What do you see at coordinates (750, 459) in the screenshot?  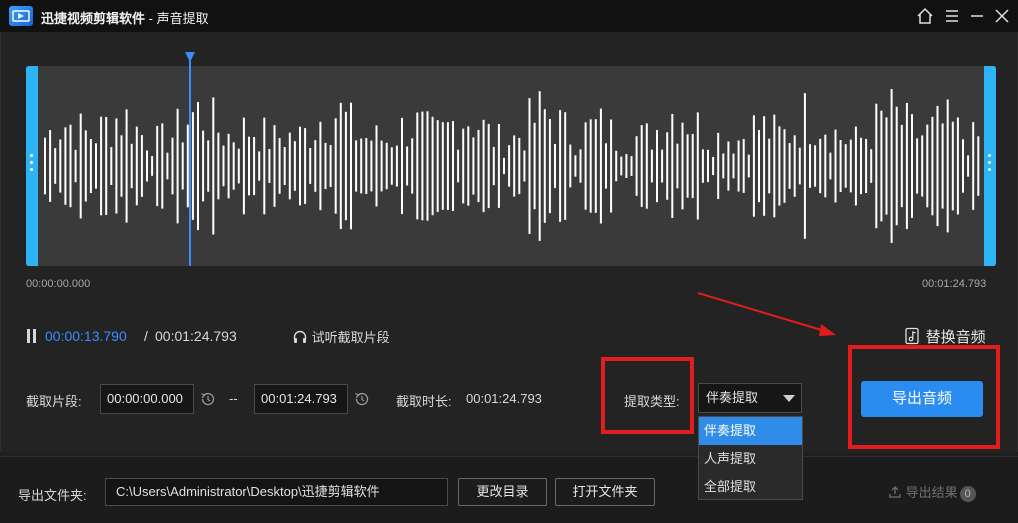 I see `option-vocals: 人声提取` at bounding box center [750, 459].